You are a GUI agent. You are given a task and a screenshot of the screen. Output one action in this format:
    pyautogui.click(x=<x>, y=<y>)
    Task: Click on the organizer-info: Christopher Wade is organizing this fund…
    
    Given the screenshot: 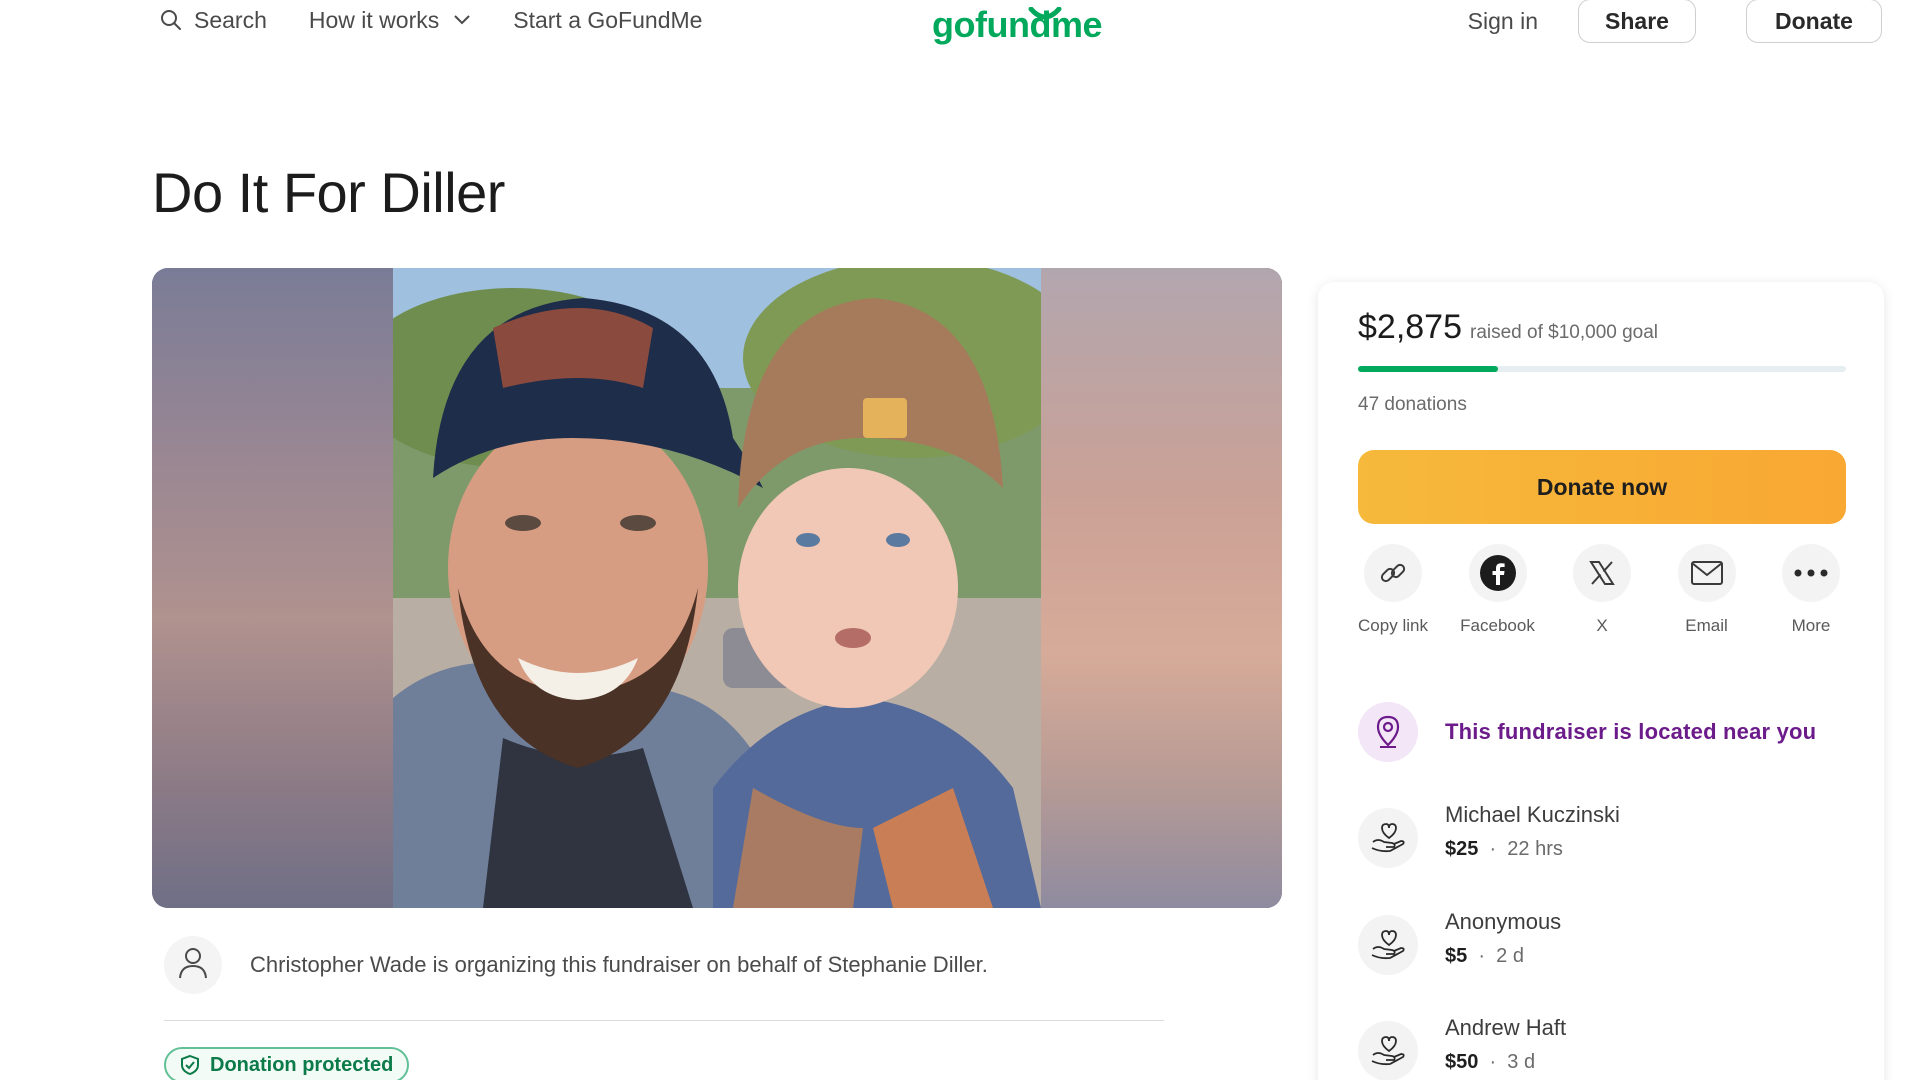 What is the action you would take?
    pyautogui.click(x=576, y=965)
    